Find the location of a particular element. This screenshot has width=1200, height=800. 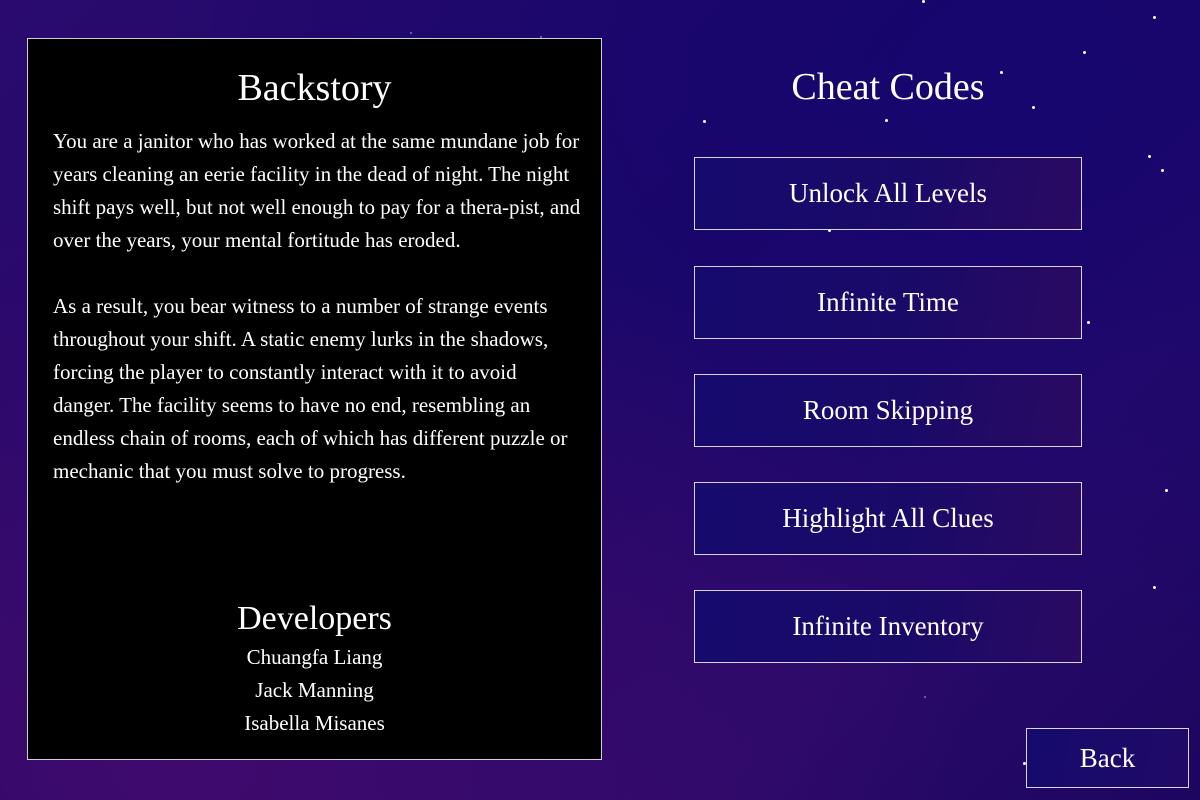

cheat-codes-title: Cheat Codes is located at coordinates (888, 87).